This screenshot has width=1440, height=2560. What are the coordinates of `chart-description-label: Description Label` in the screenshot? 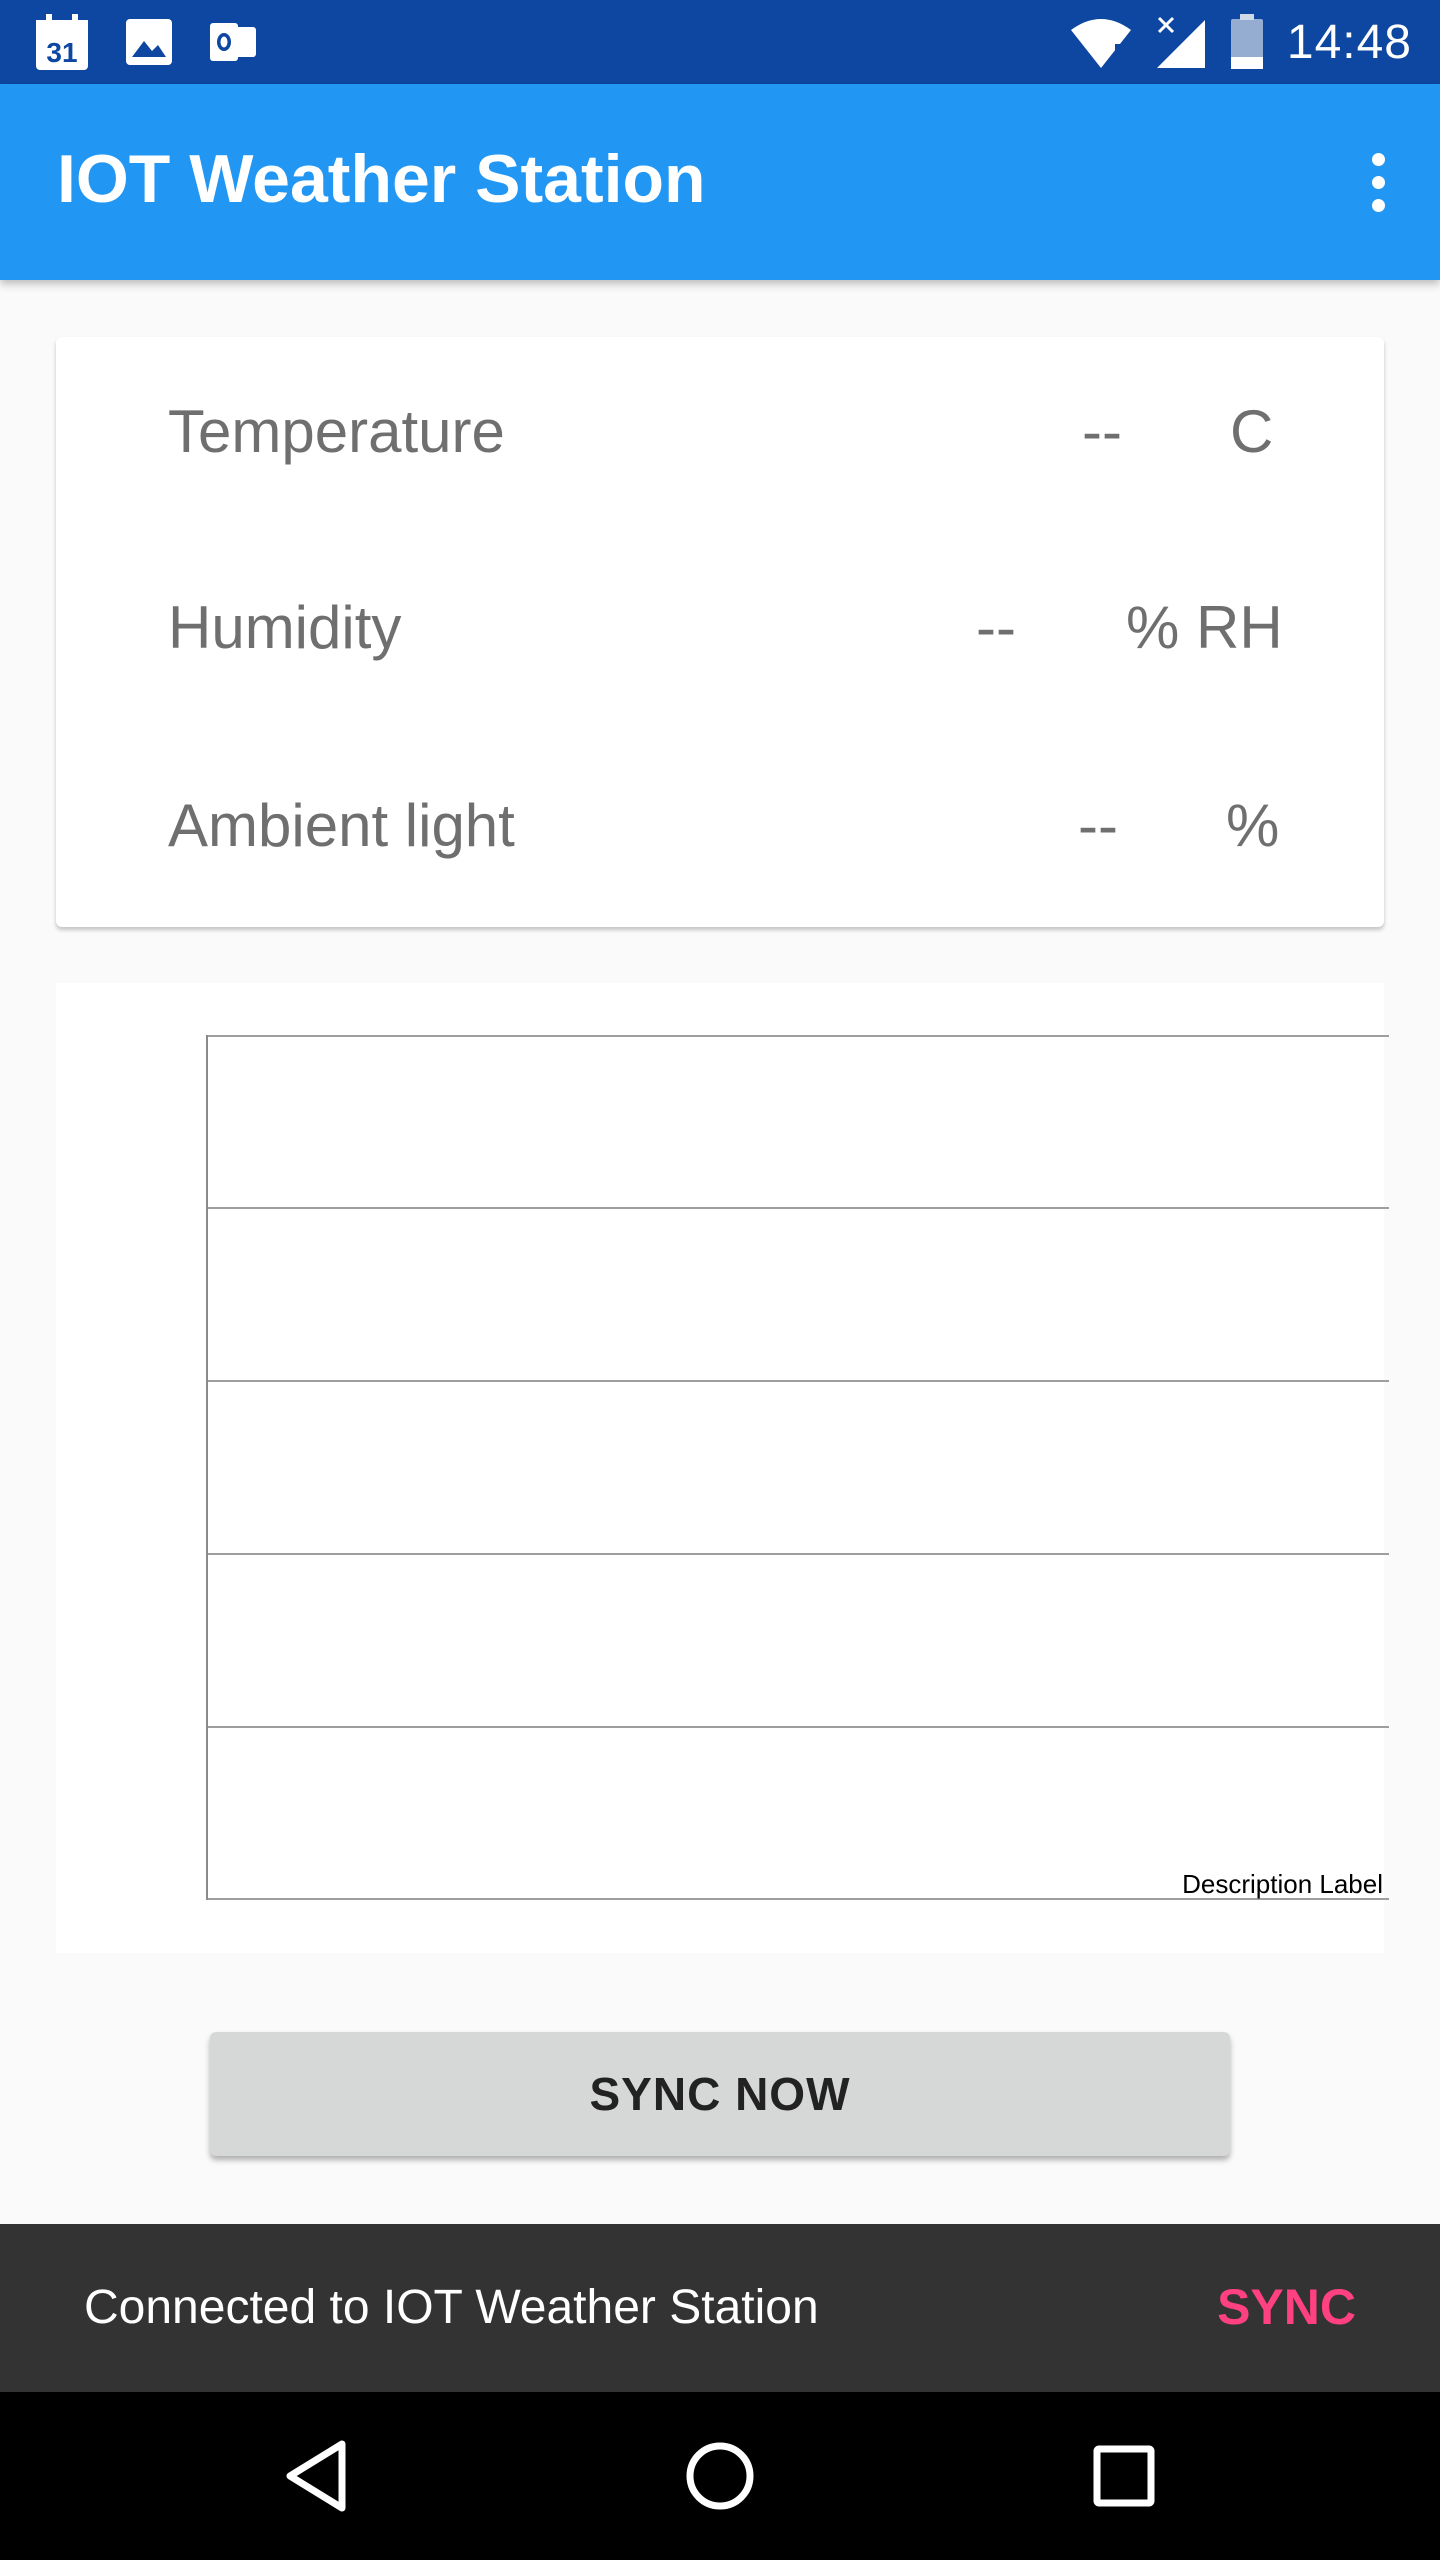 It's located at (1282, 1884).